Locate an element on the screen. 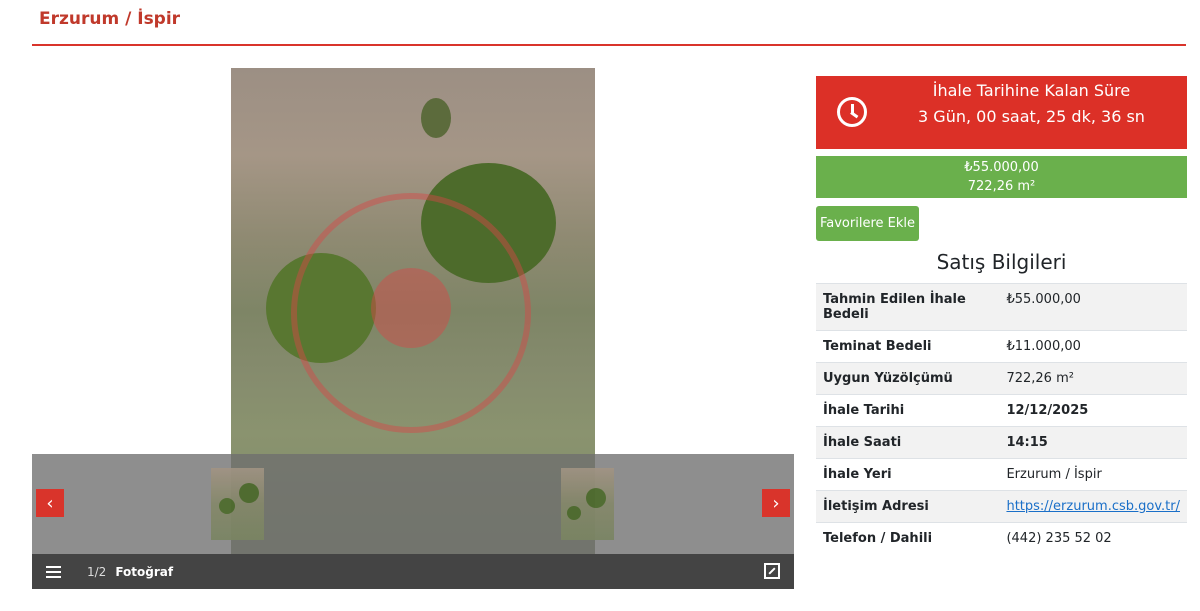 This screenshot has height=611, width=1200. photo-counter: 1/2 is located at coordinates (97, 571).